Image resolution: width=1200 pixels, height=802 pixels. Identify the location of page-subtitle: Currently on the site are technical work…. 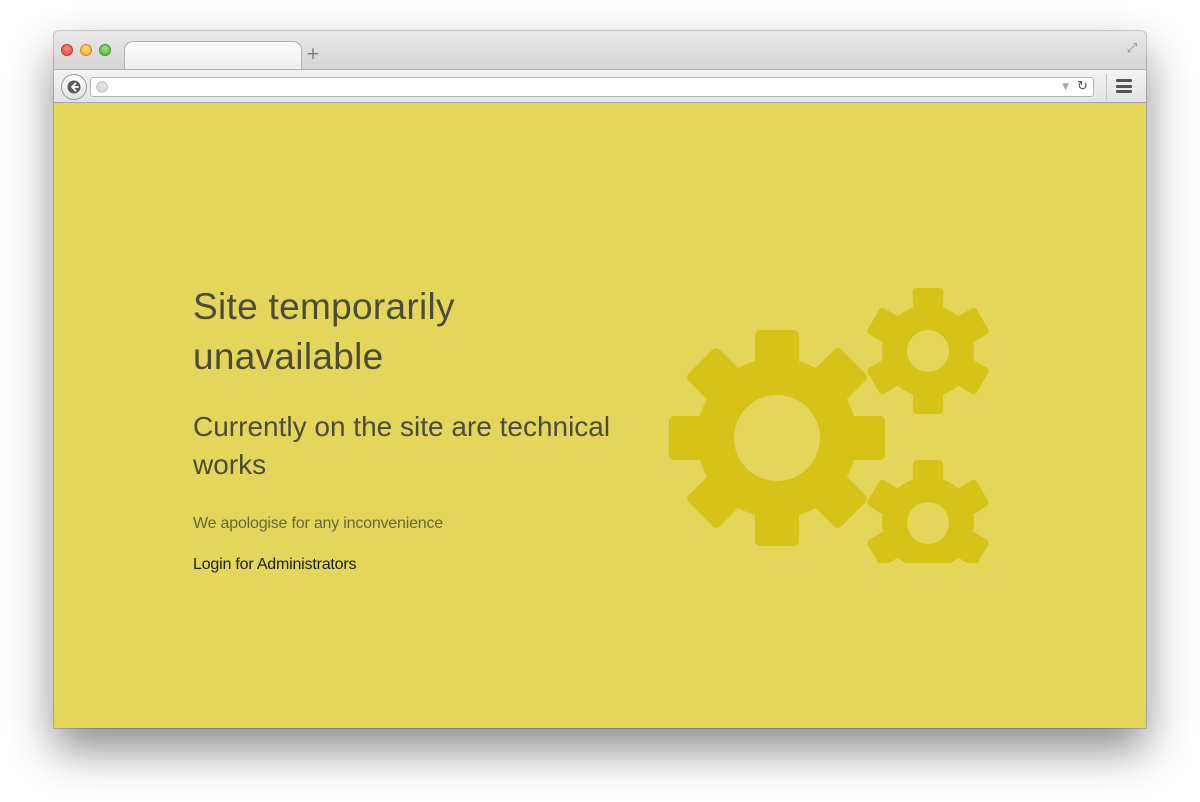
(402, 445).